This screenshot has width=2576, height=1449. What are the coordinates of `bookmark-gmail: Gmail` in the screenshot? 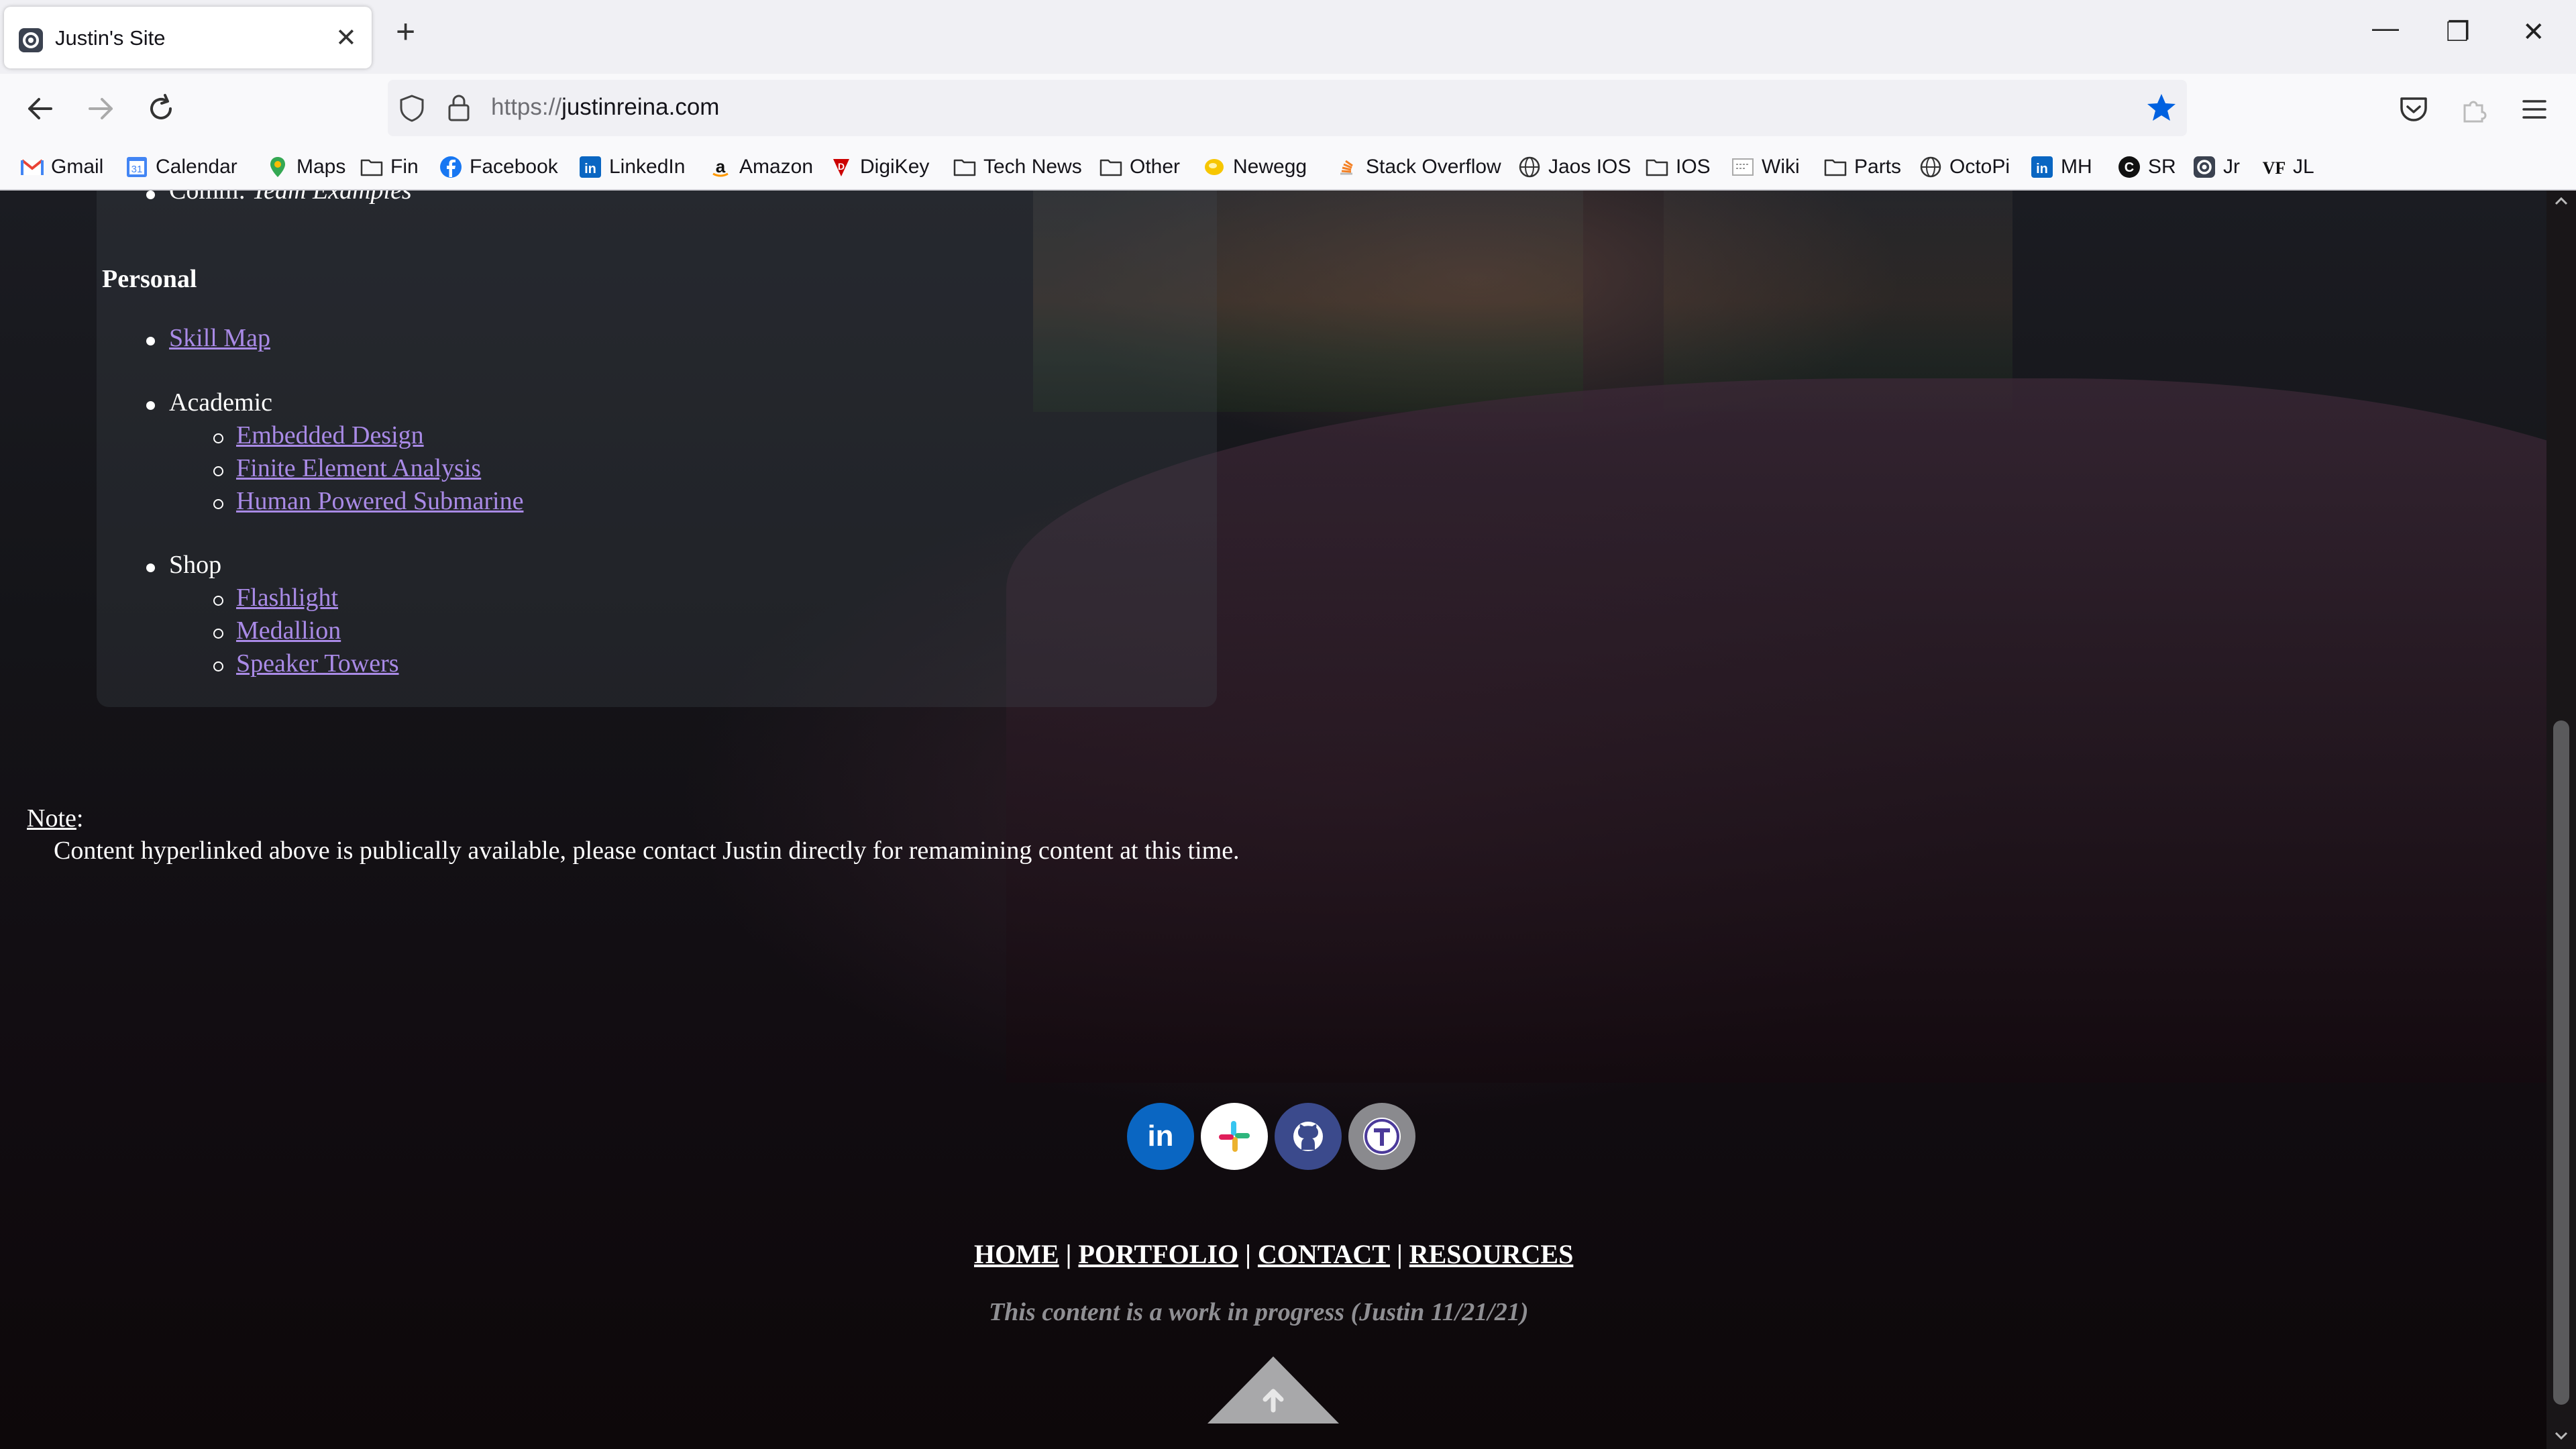 It's located at (61, 167).